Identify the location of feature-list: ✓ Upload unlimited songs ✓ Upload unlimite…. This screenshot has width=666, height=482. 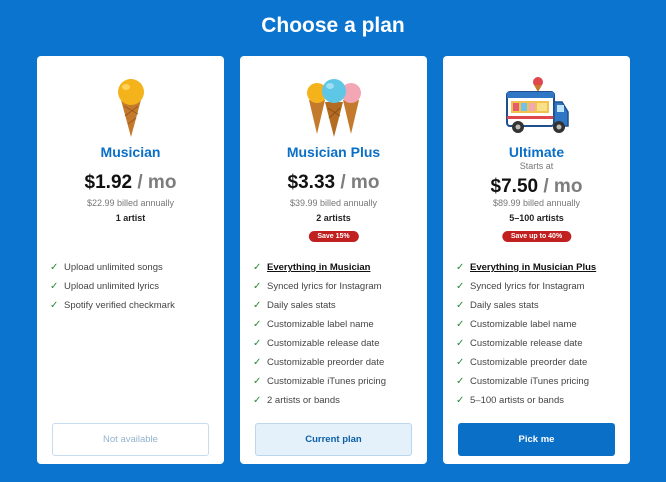
(134, 286).